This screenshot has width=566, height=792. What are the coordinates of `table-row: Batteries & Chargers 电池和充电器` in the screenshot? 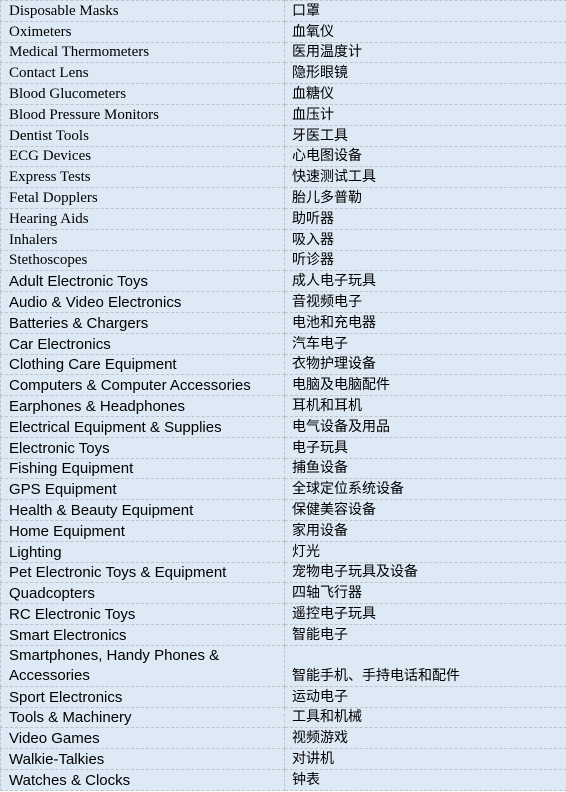 It's located at (283, 322).